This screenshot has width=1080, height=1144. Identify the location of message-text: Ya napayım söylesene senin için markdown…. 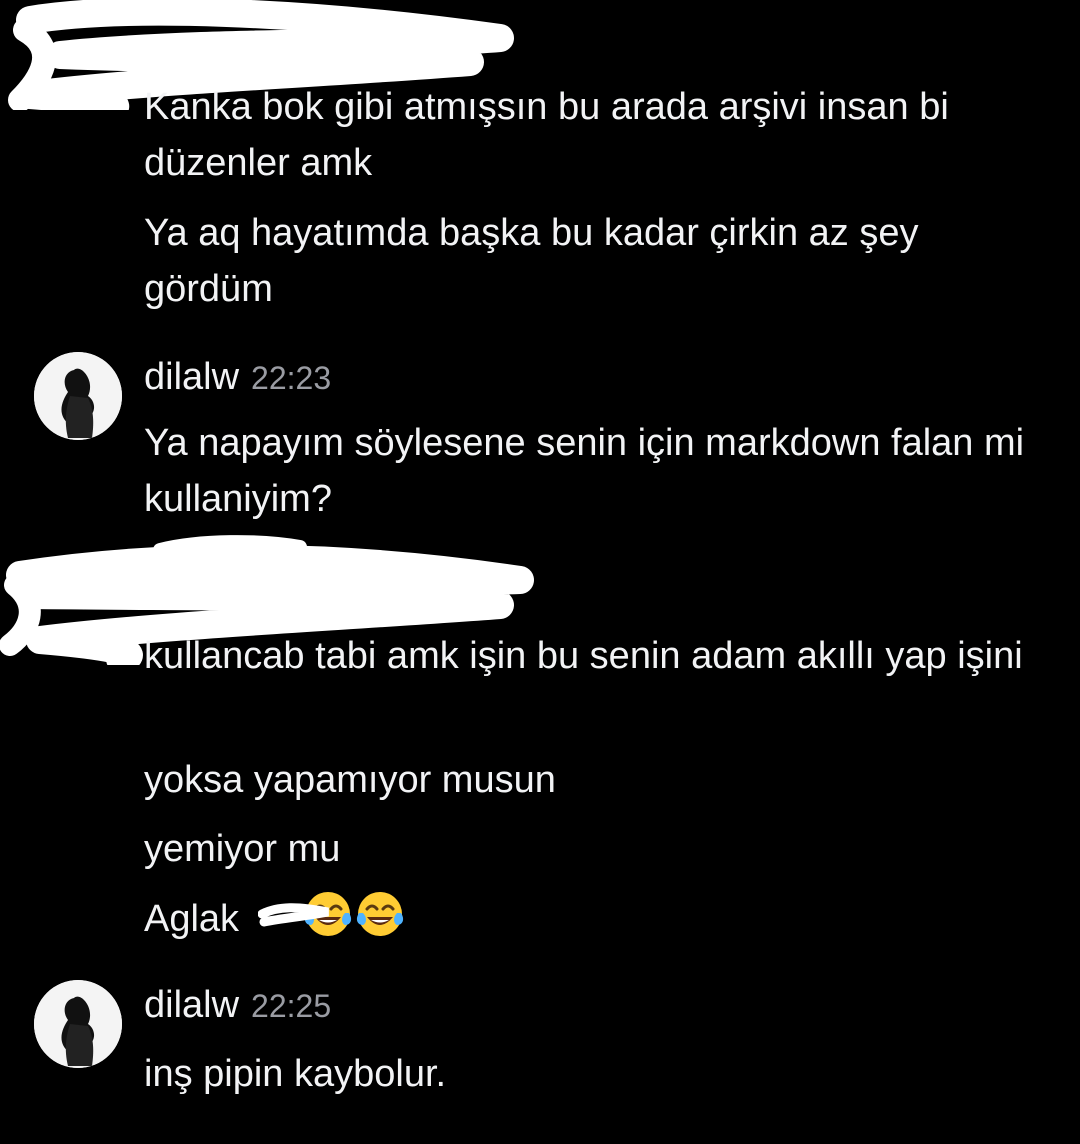
(584, 471).